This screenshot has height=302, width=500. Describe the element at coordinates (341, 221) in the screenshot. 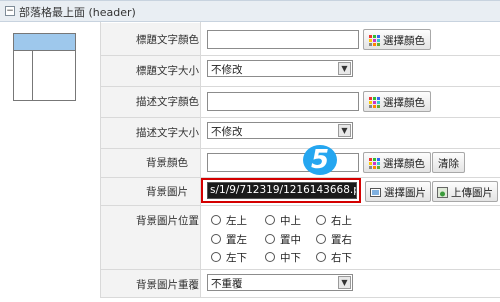

I see `radio-label: 右上` at that location.